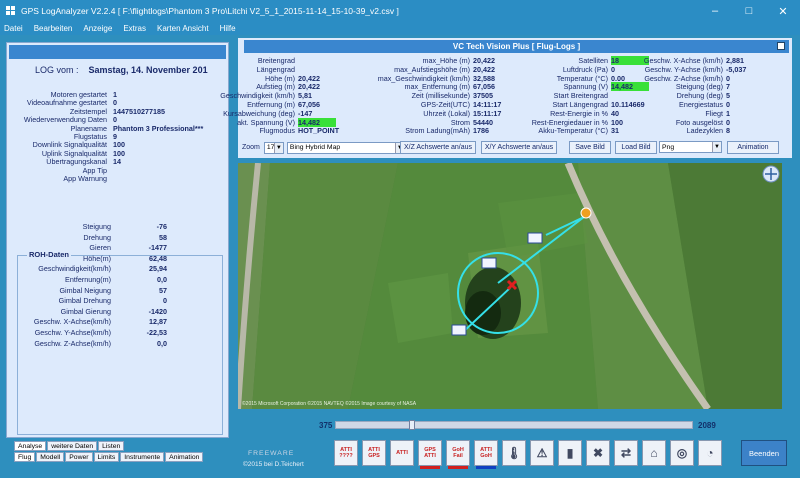 Image resolution: width=800 pixels, height=478 pixels. What do you see at coordinates (345, 147) in the screenshot?
I see `map-type-select: Bing Hybrid Map▼` at bounding box center [345, 147].